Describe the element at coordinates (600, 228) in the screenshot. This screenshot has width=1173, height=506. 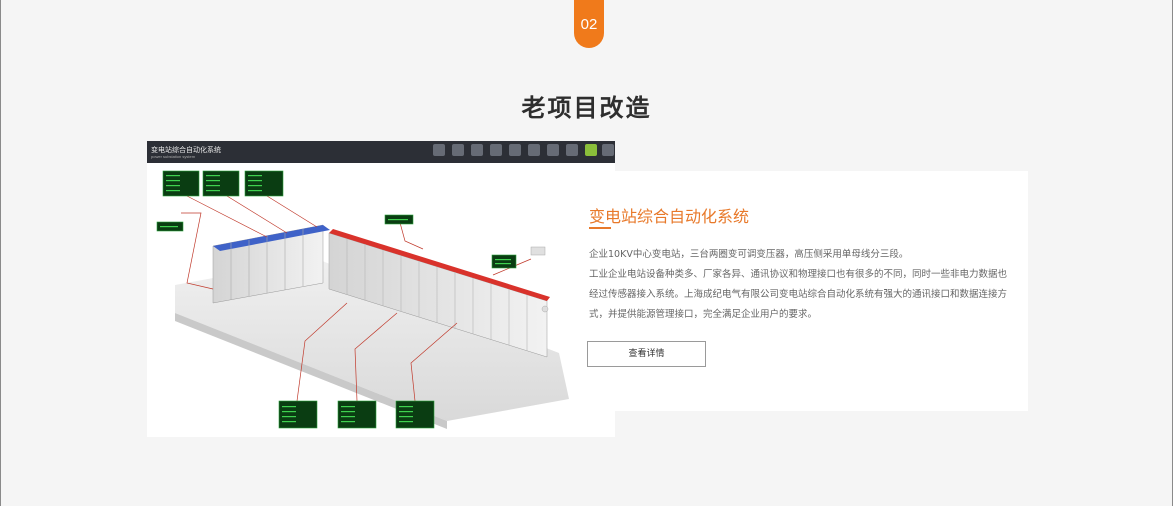
I see `title-underline` at that location.